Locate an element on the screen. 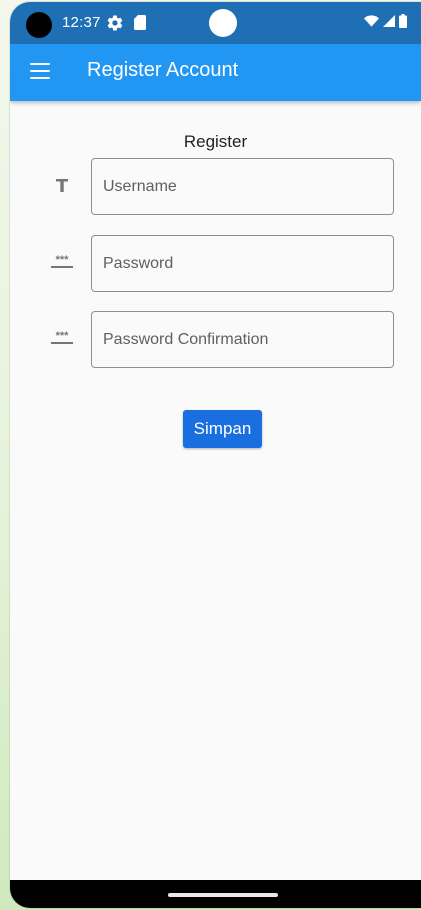 Image resolution: width=421 pixels, height=910 pixels. password-row: *** is located at coordinates (215, 265).